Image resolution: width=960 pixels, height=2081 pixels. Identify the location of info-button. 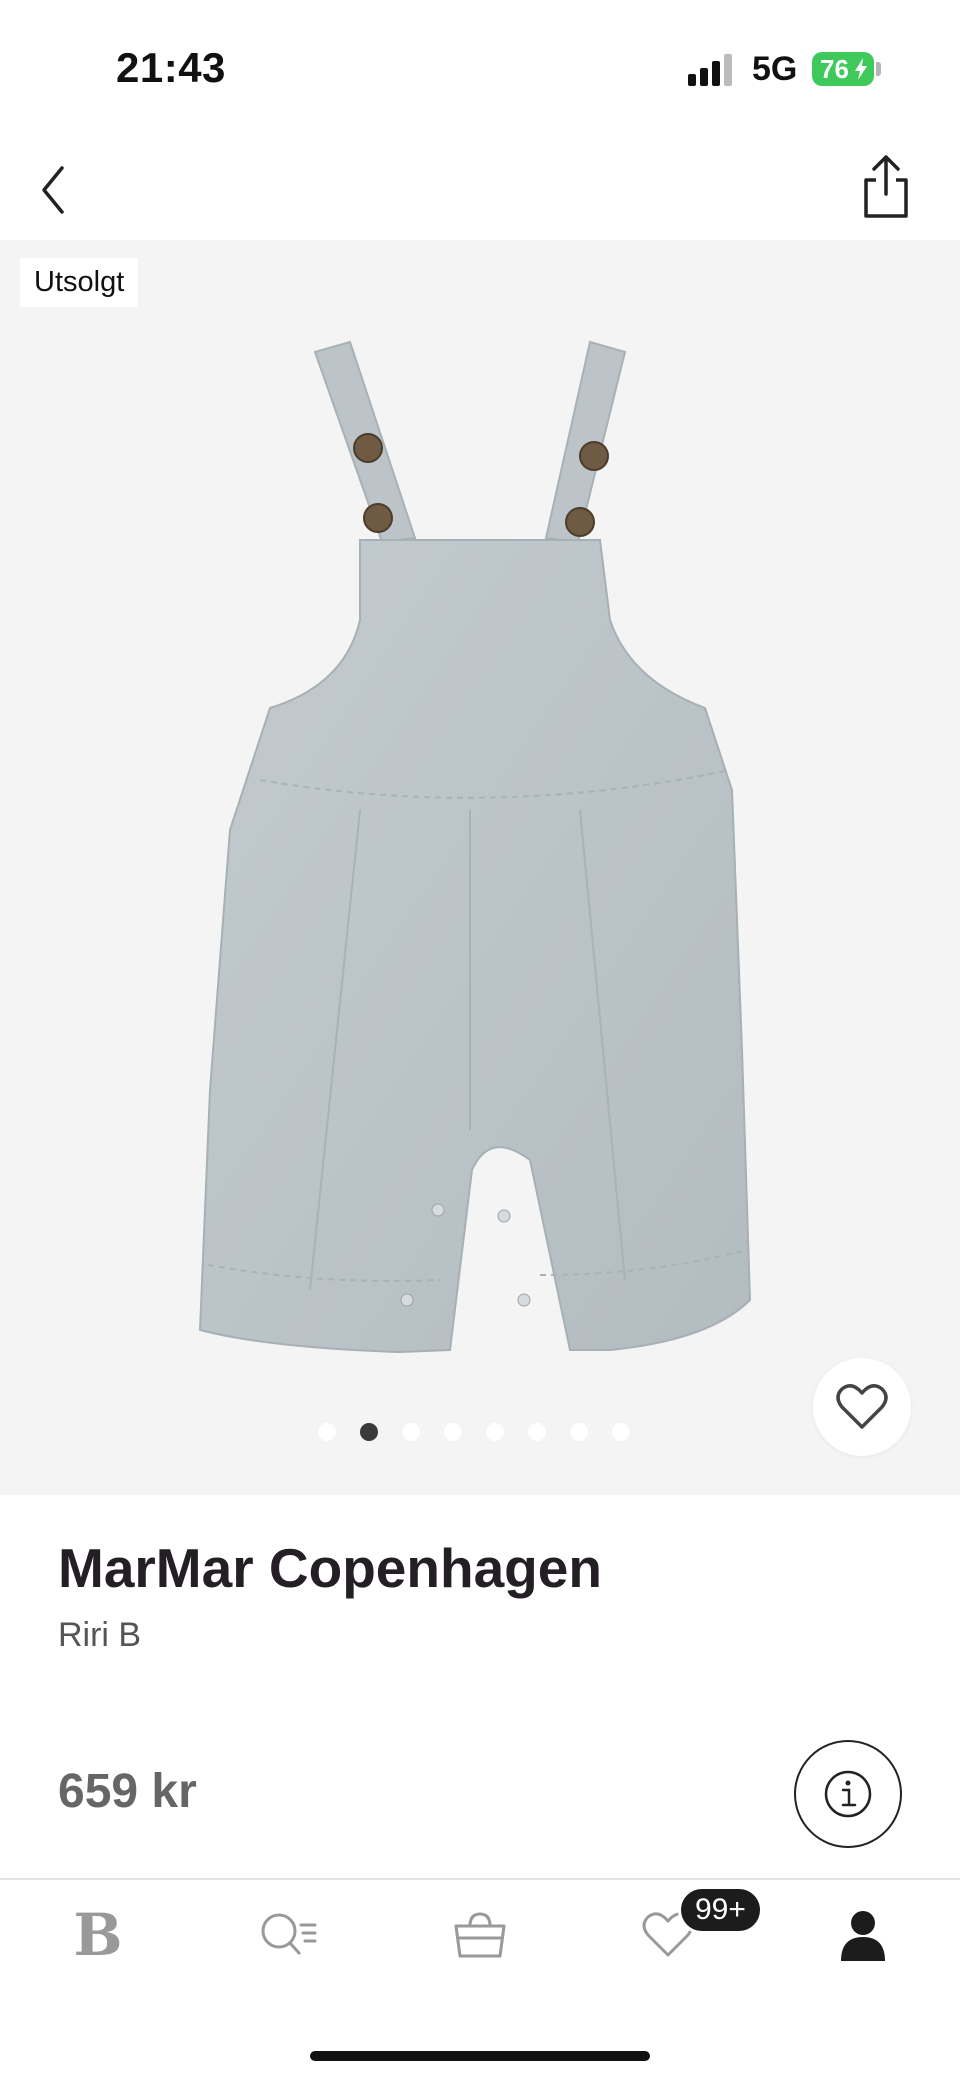
(848, 1794).